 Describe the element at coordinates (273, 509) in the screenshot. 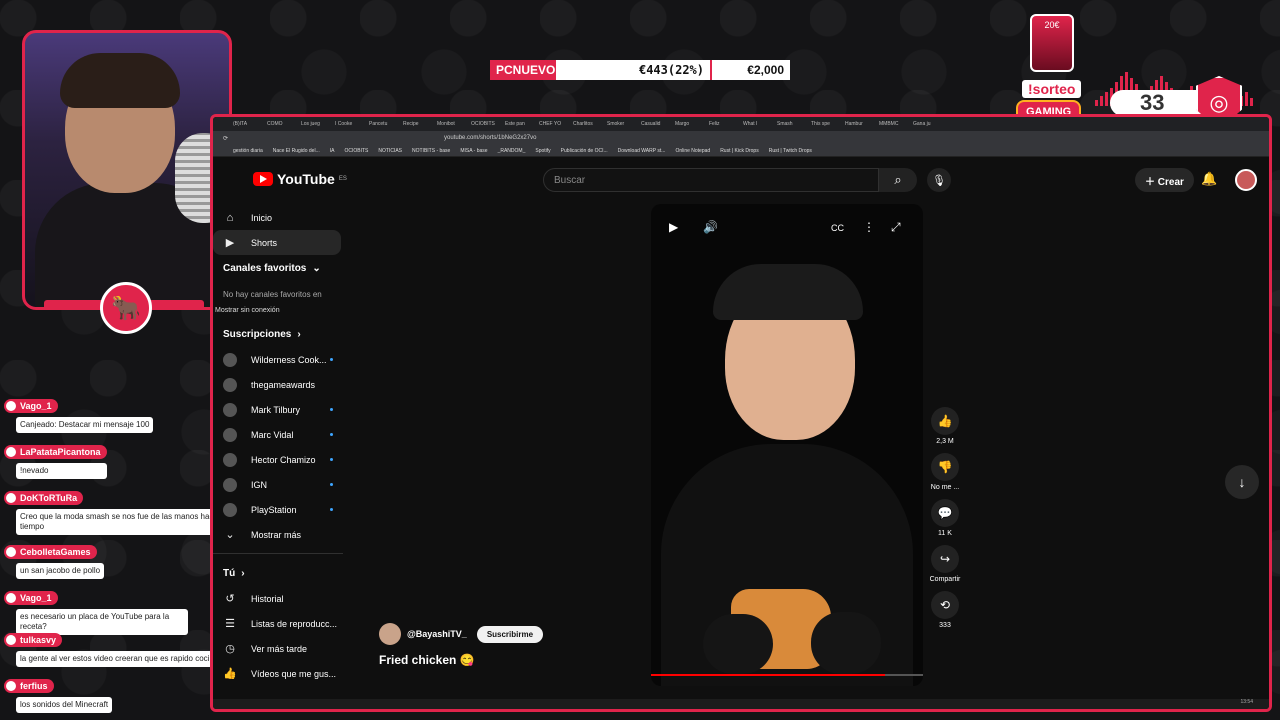

I see `subscription-item: PlayStation` at that location.